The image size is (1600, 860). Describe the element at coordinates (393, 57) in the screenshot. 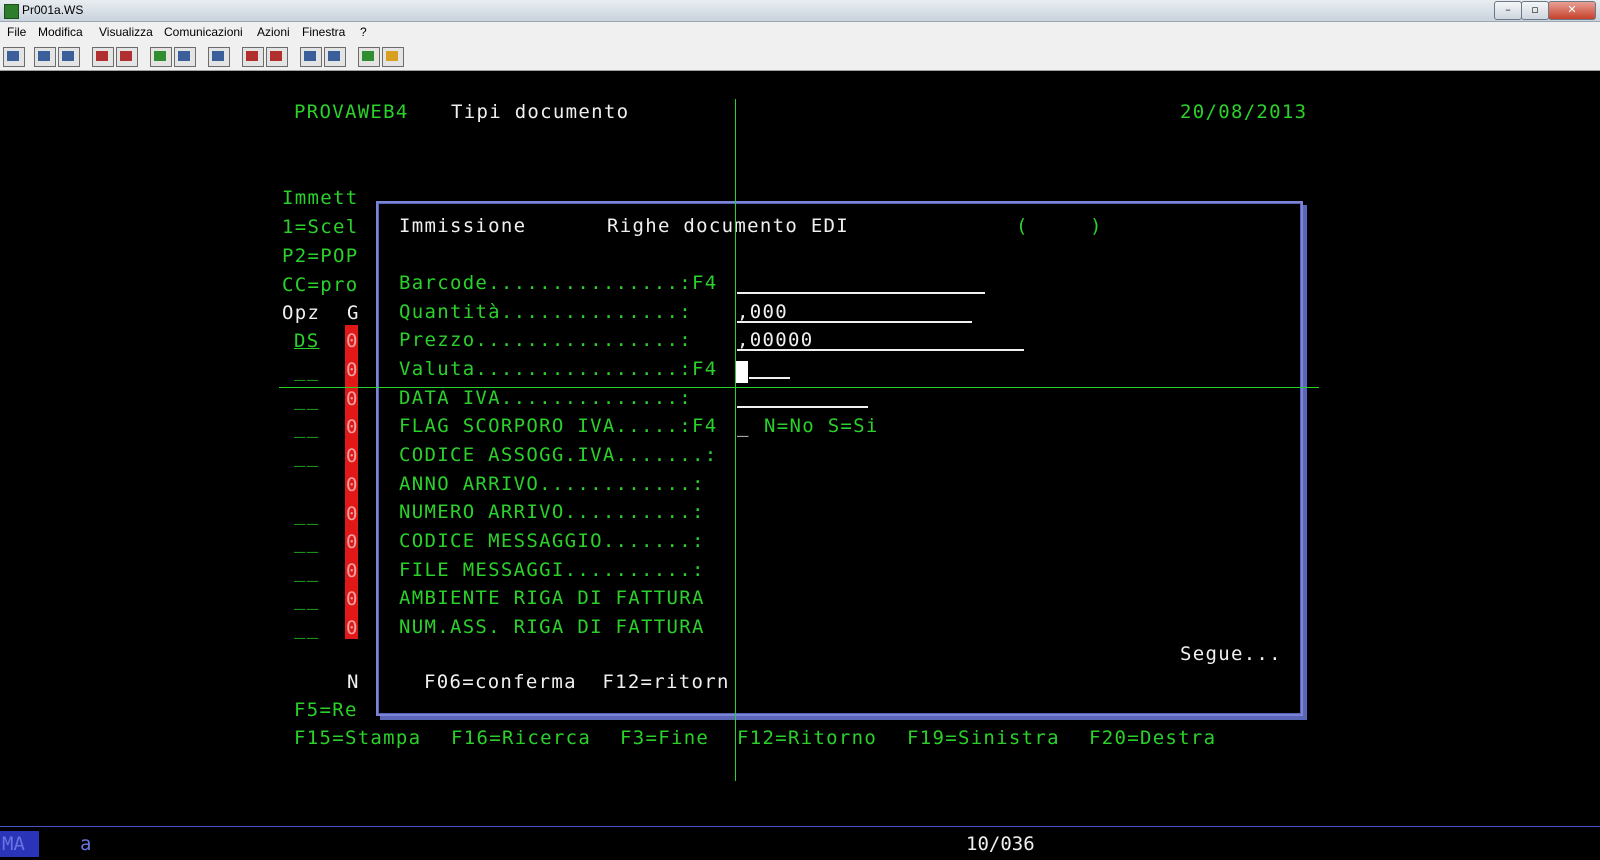

I see `help-icon` at that location.